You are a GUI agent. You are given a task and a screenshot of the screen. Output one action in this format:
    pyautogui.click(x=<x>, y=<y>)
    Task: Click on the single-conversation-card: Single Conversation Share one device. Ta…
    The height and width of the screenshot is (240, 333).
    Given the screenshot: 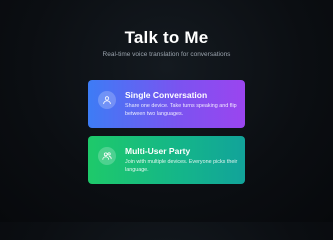 What is the action you would take?
    pyautogui.click(x=166, y=104)
    